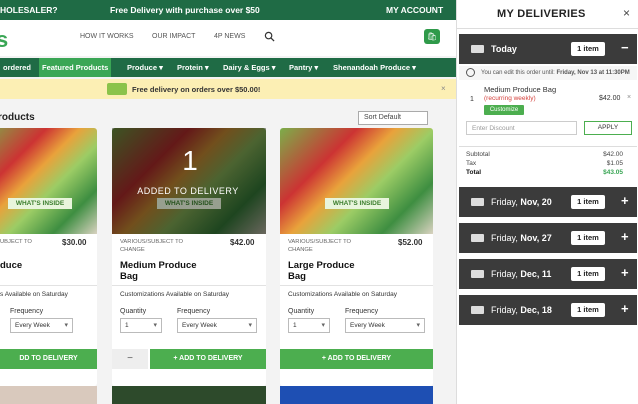 This screenshot has height=404, width=638. What do you see at coordinates (48, 359) in the screenshot?
I see `add-to-delivery-button: DD TO DELIVERY` at bounding box center [48, 359].